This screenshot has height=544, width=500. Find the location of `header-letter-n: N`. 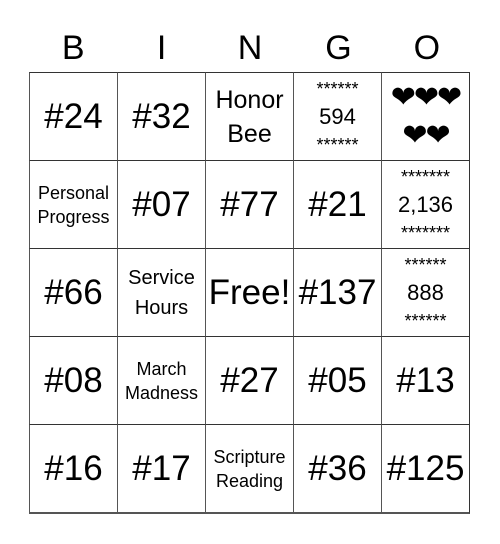

header-letter-n: N is located at coordinates (250, 48).